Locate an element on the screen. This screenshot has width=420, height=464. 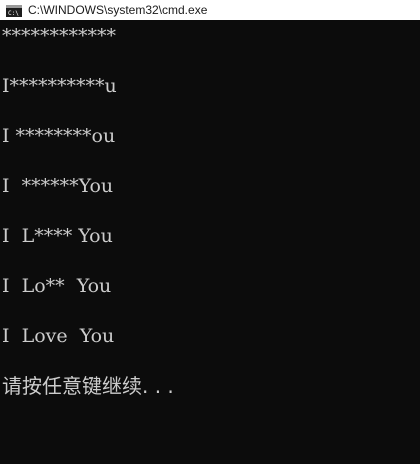
console-line-3: I ********ou is located at coordinates (59, 136).